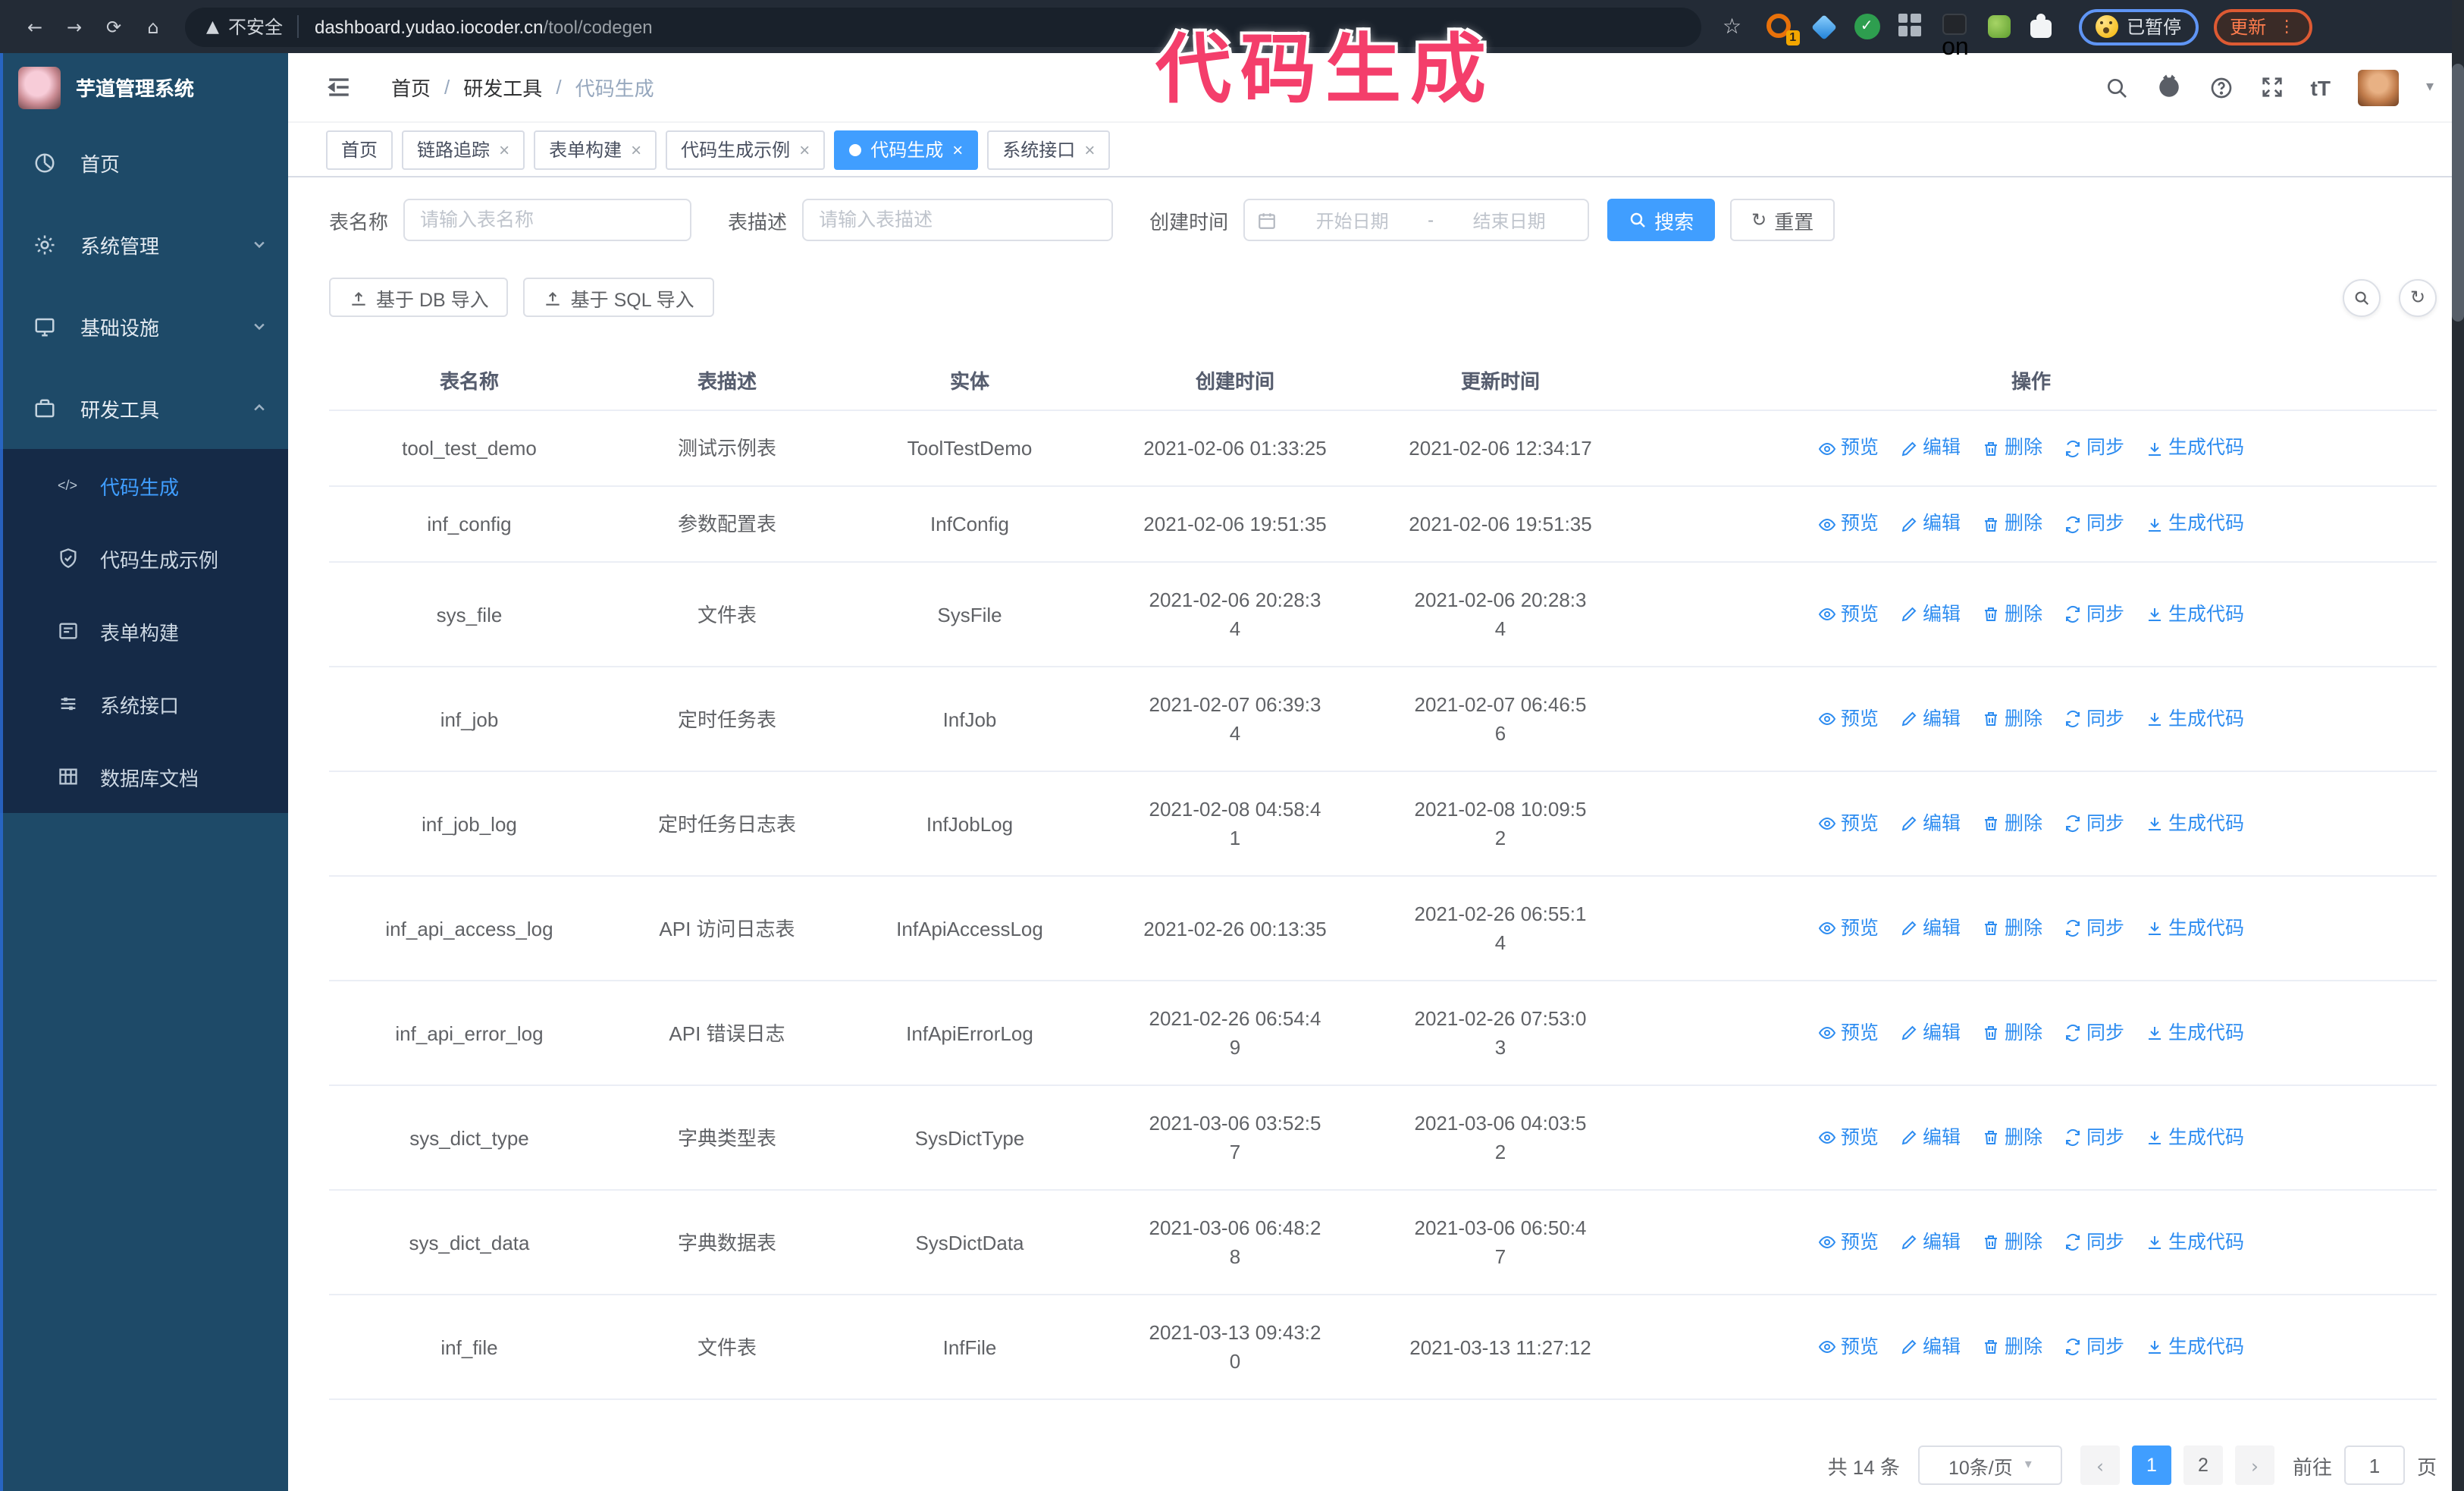  What do you see at coordinates (2430, 87) in the screenshot?
I see `avatar-caret-icon: ▾` at bounding box center [2430, 87].